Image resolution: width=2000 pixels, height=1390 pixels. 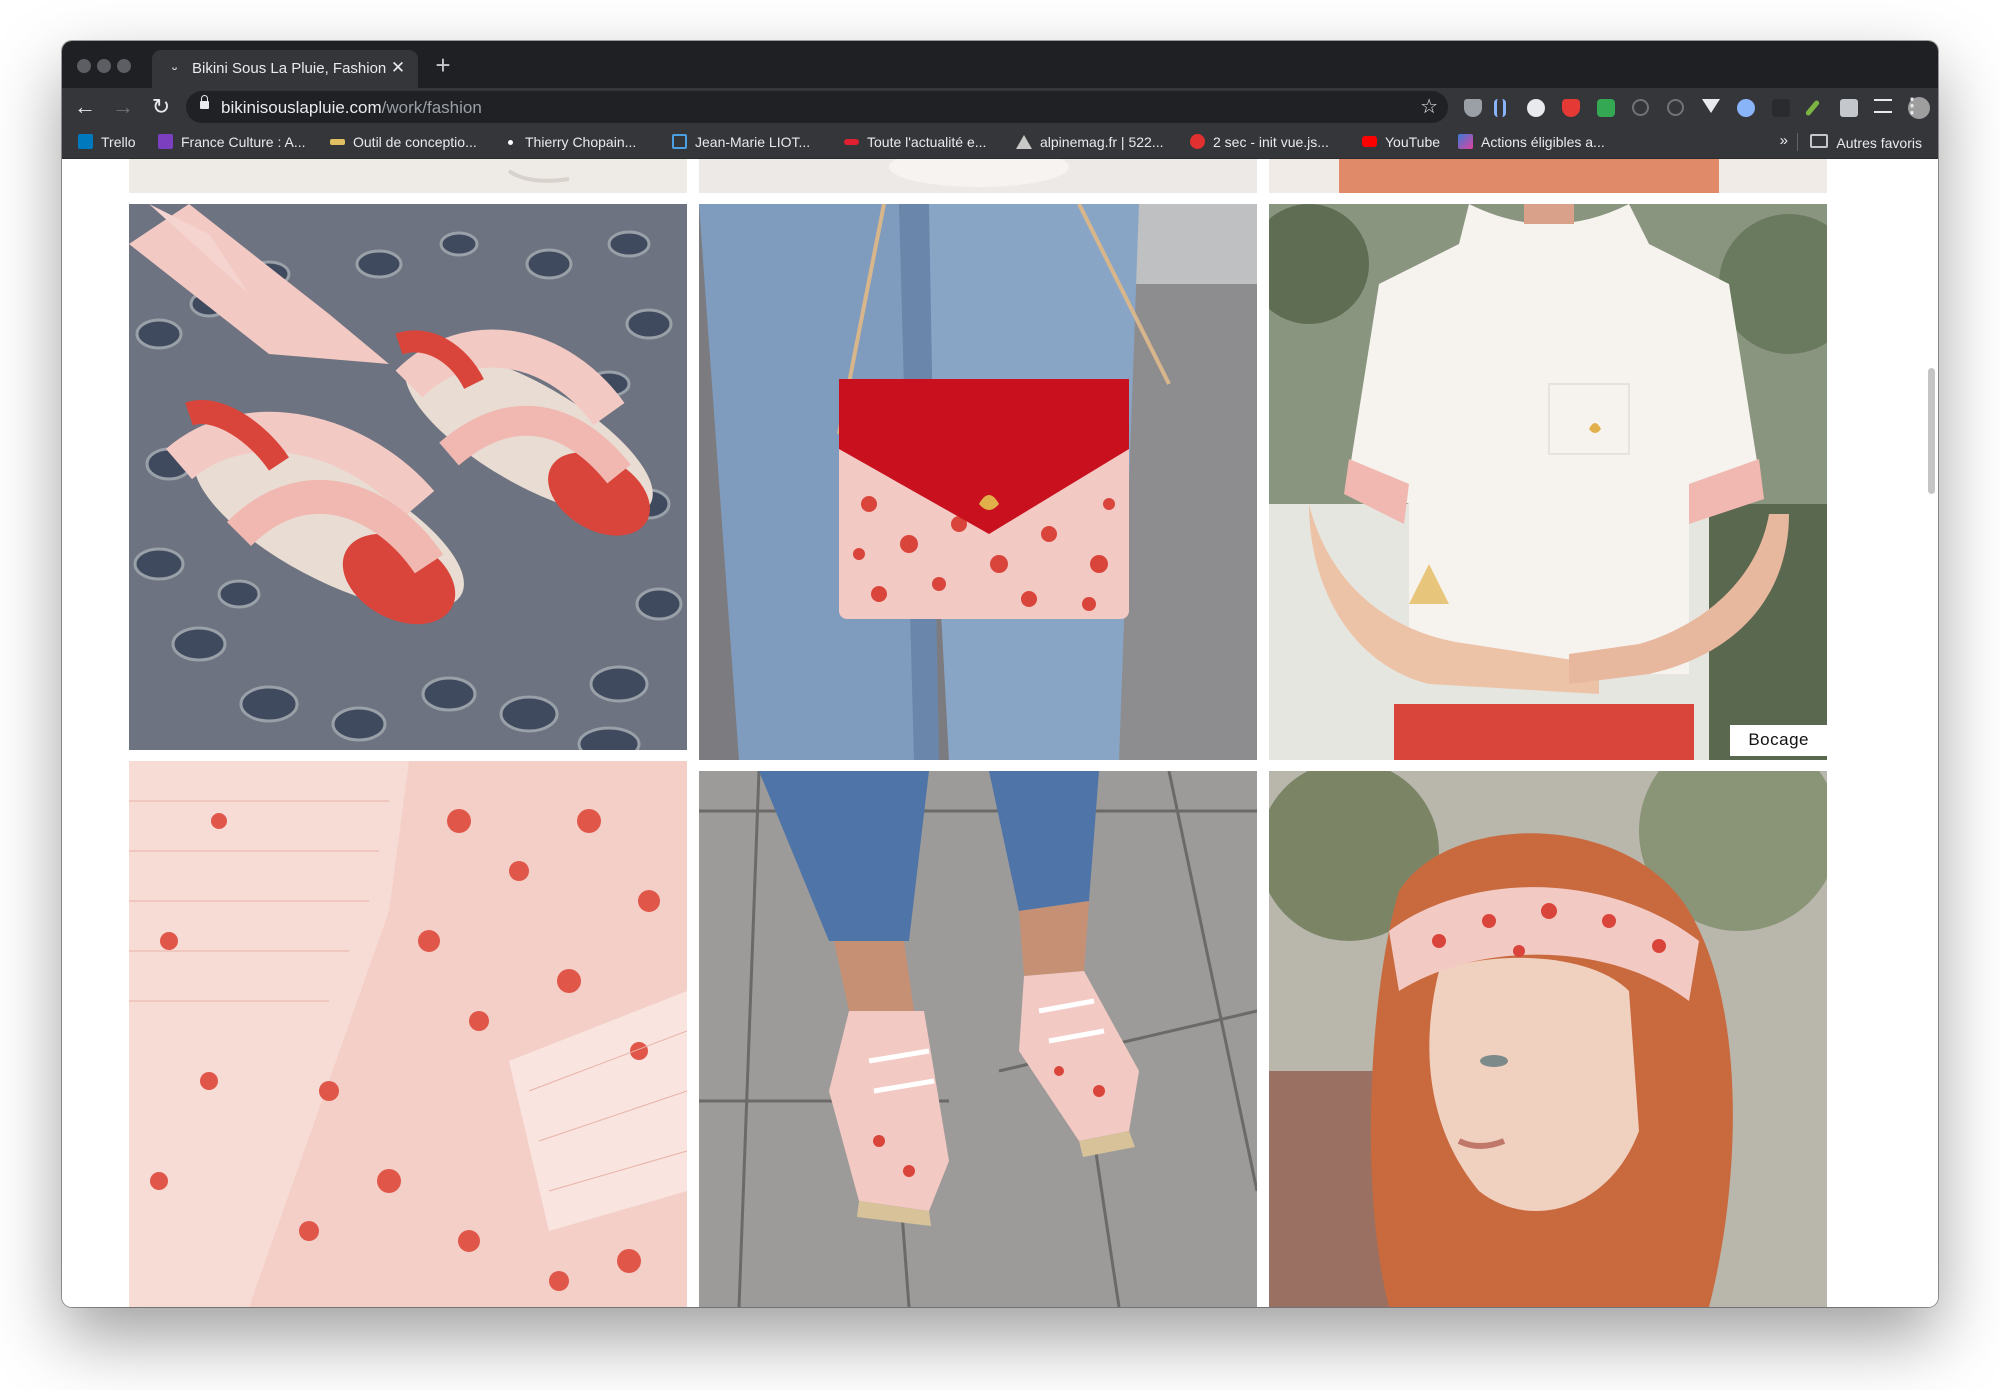 What do you see at coordinates (85, 141) in the screenshot?
I see `trello-icon` at bounding box center [85, 141].